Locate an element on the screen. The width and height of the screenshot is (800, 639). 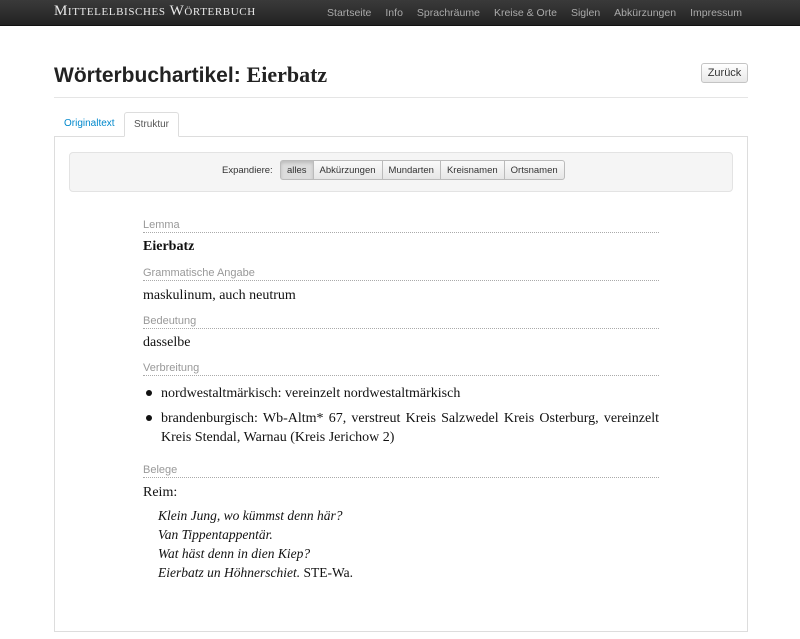
expand-abbreviations-button: Abkürzungen is located at coordinates (347, 170).